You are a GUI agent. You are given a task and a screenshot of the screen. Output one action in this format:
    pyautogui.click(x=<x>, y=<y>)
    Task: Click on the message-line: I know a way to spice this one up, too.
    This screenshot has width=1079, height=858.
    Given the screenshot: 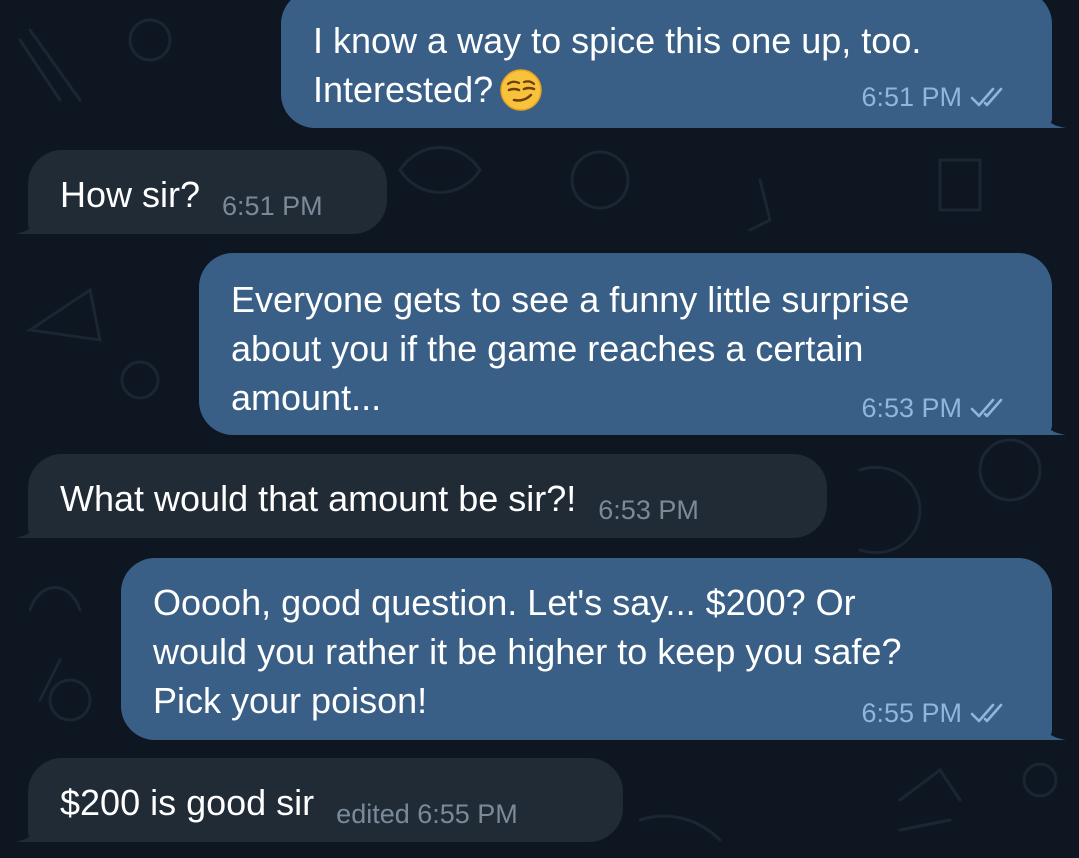 What is the action you would take?
    pyautogui.click(x=617, y=40)
    